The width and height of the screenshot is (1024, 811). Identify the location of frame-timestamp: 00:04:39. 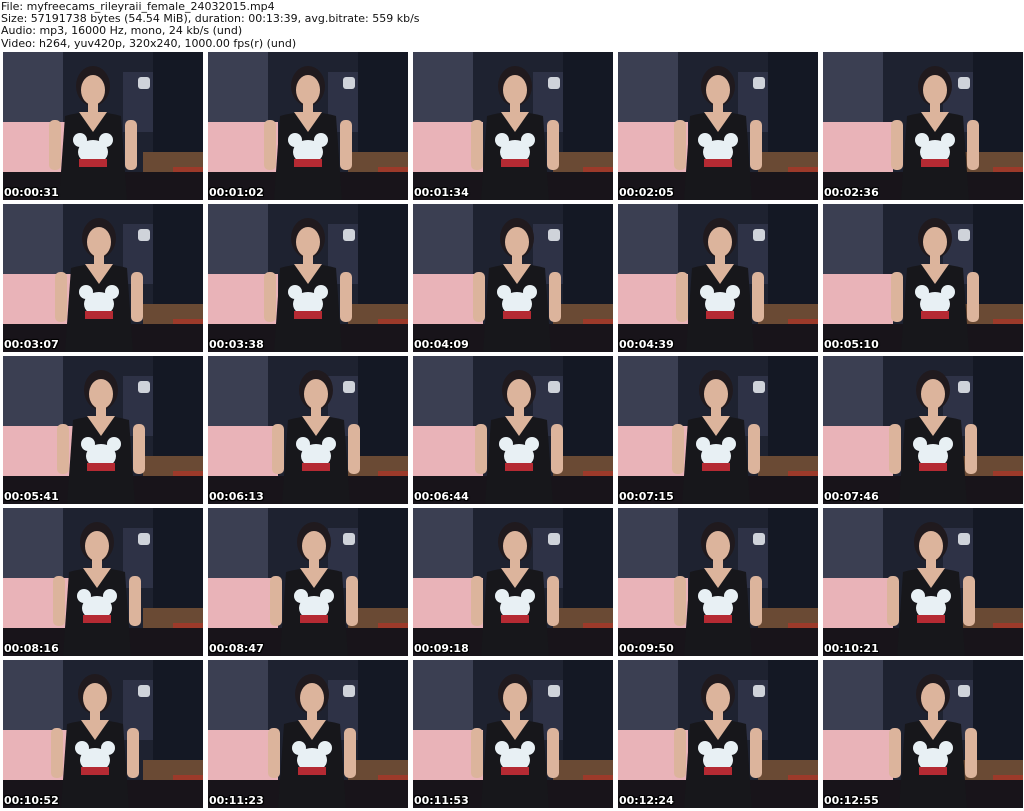
(646, 344).